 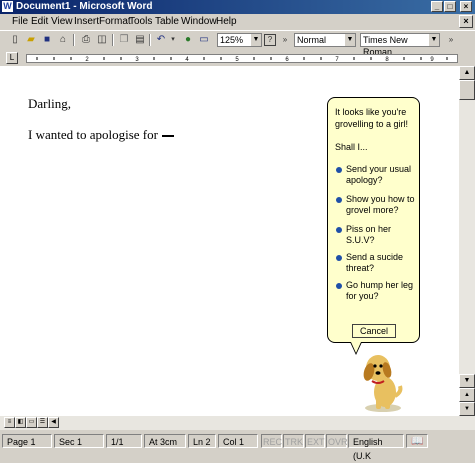 What do you see at coordinates (7, 6) in the screenshot?
I see `word-app-icon: W` at bounding box center [7, 6].